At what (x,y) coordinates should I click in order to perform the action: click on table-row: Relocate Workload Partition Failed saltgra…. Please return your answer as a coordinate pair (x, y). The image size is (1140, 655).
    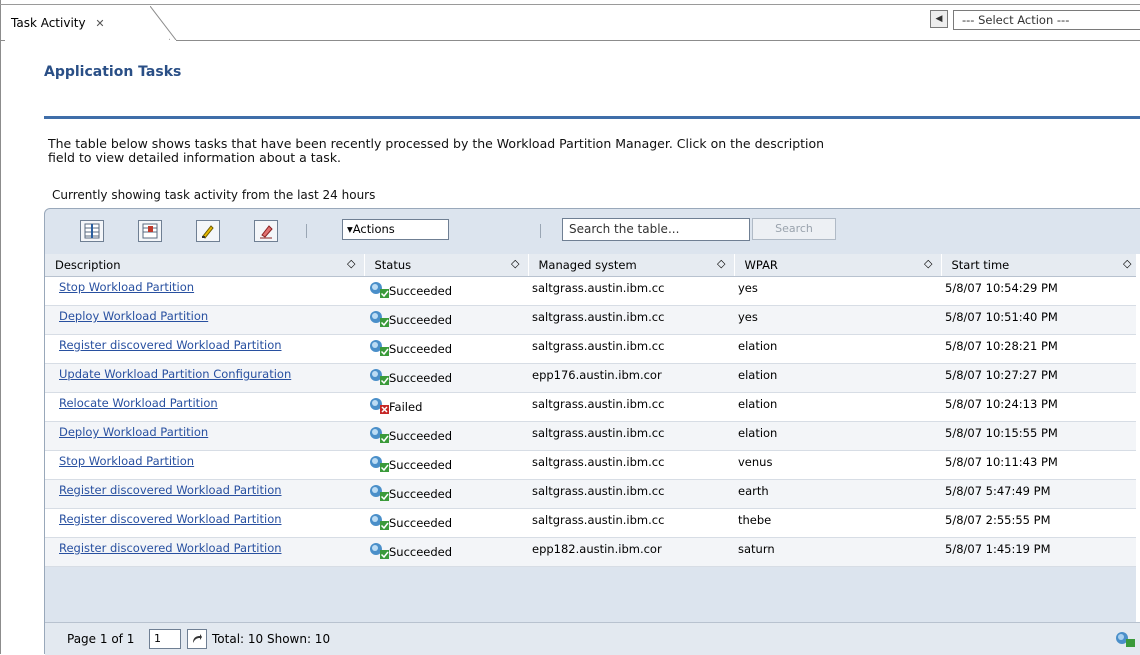
    Looking at the image, I should click on (592, 407).